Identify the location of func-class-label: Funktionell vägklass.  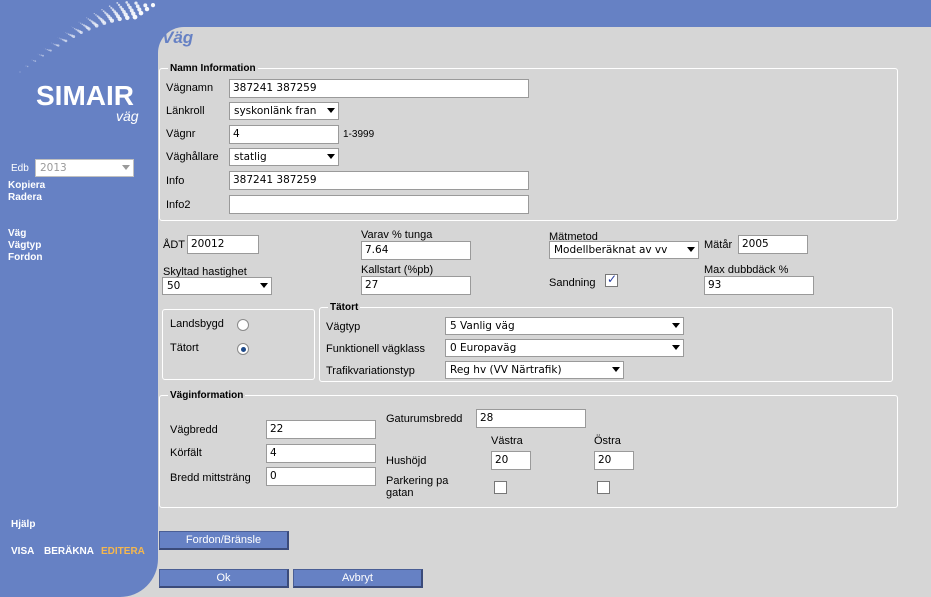
(376, 349).